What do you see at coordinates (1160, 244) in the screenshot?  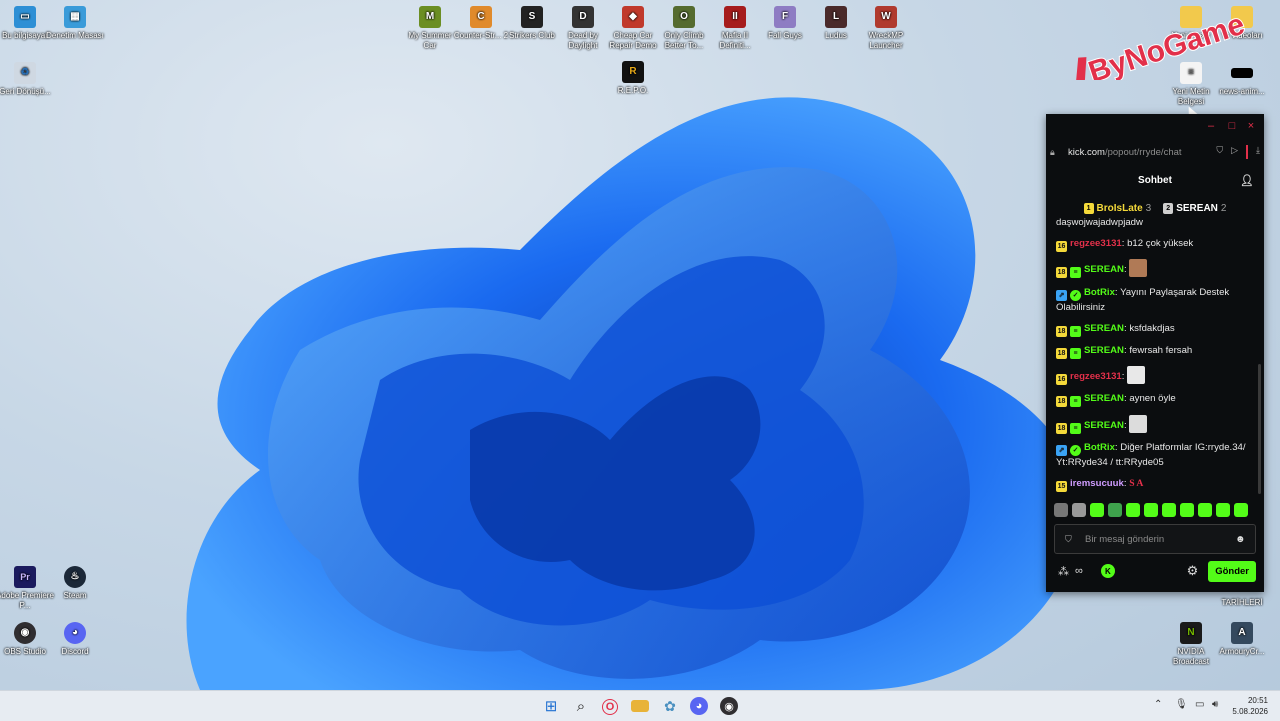 I see `chat-message-text: b12 çok yüksek` at bounding box center [1160, 244].